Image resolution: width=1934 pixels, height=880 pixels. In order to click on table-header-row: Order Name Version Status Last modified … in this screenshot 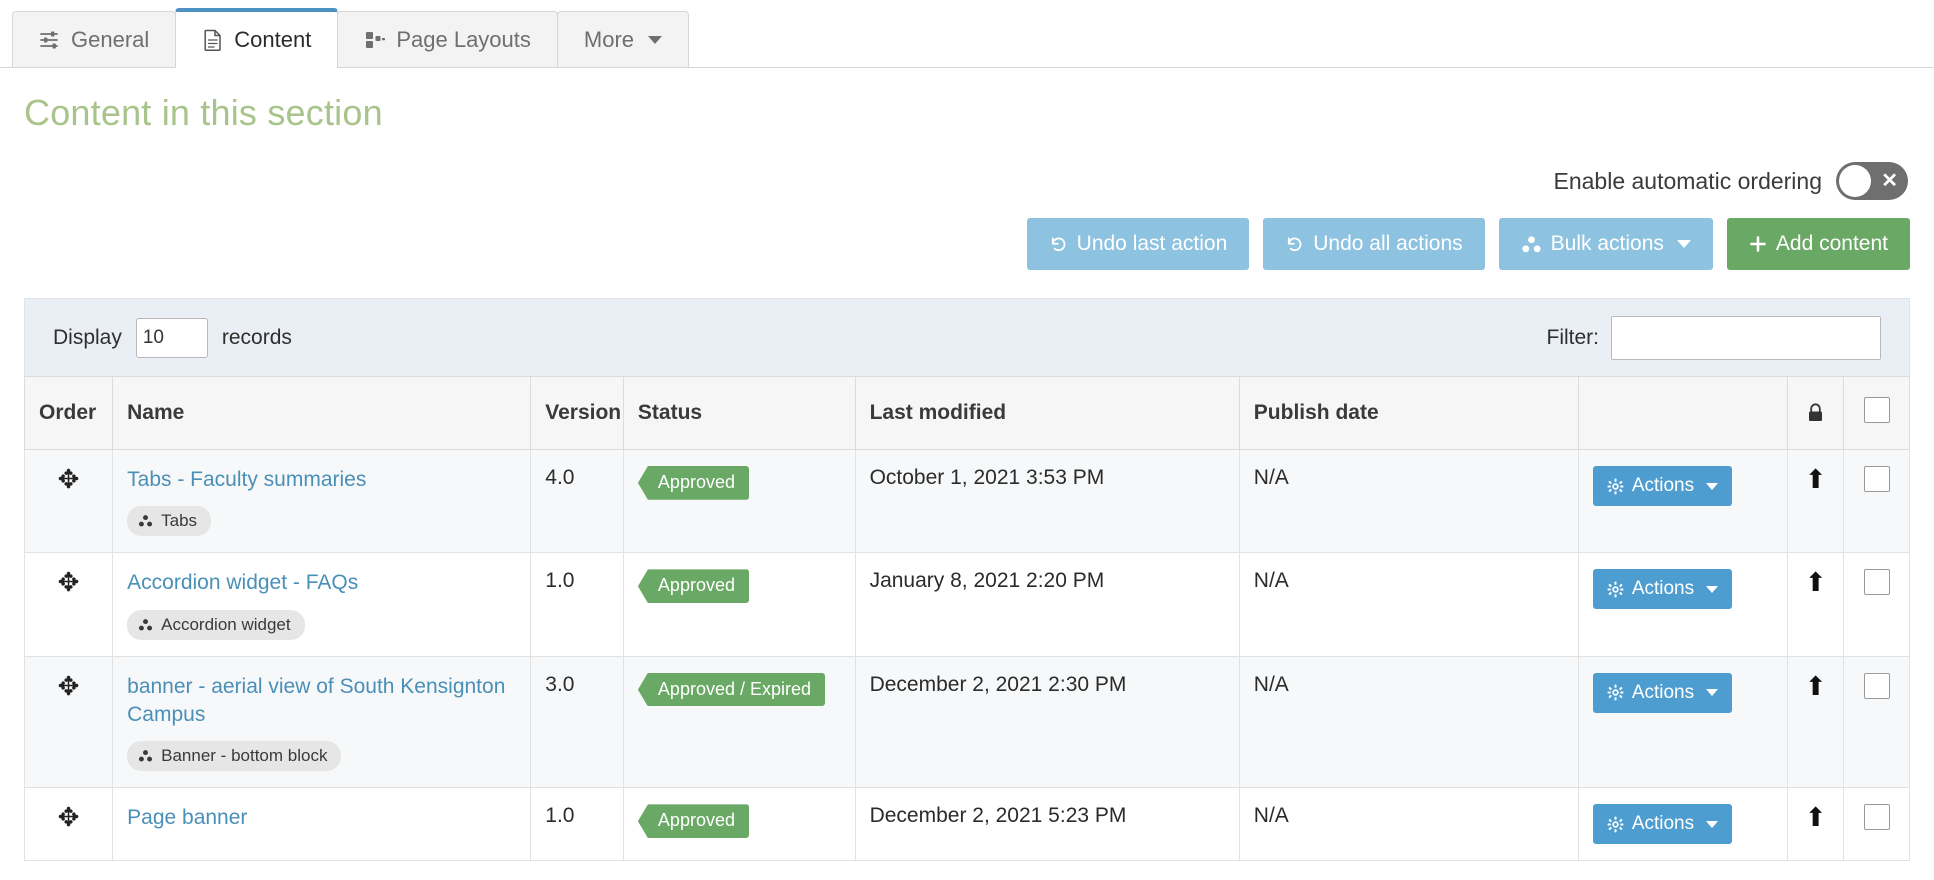, I will do `click(966, 413)`.